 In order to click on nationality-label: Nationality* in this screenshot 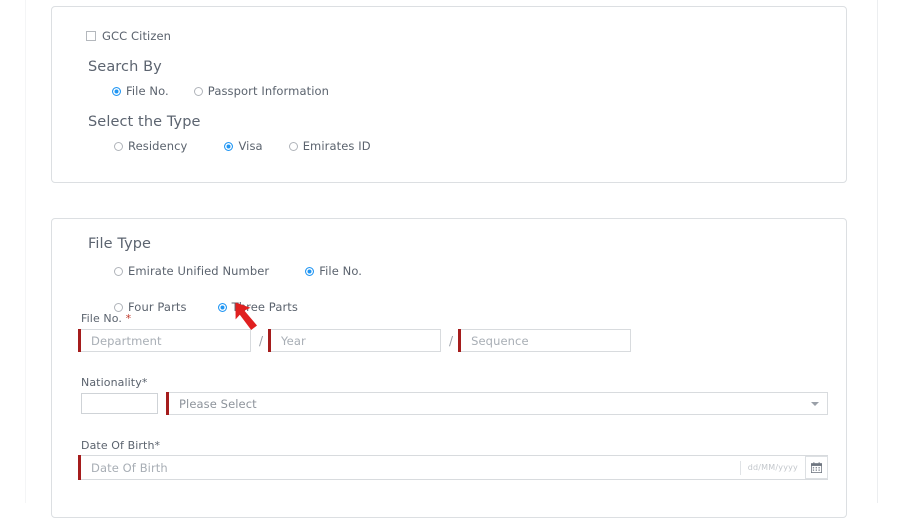, I will do `click(114, 382)`.